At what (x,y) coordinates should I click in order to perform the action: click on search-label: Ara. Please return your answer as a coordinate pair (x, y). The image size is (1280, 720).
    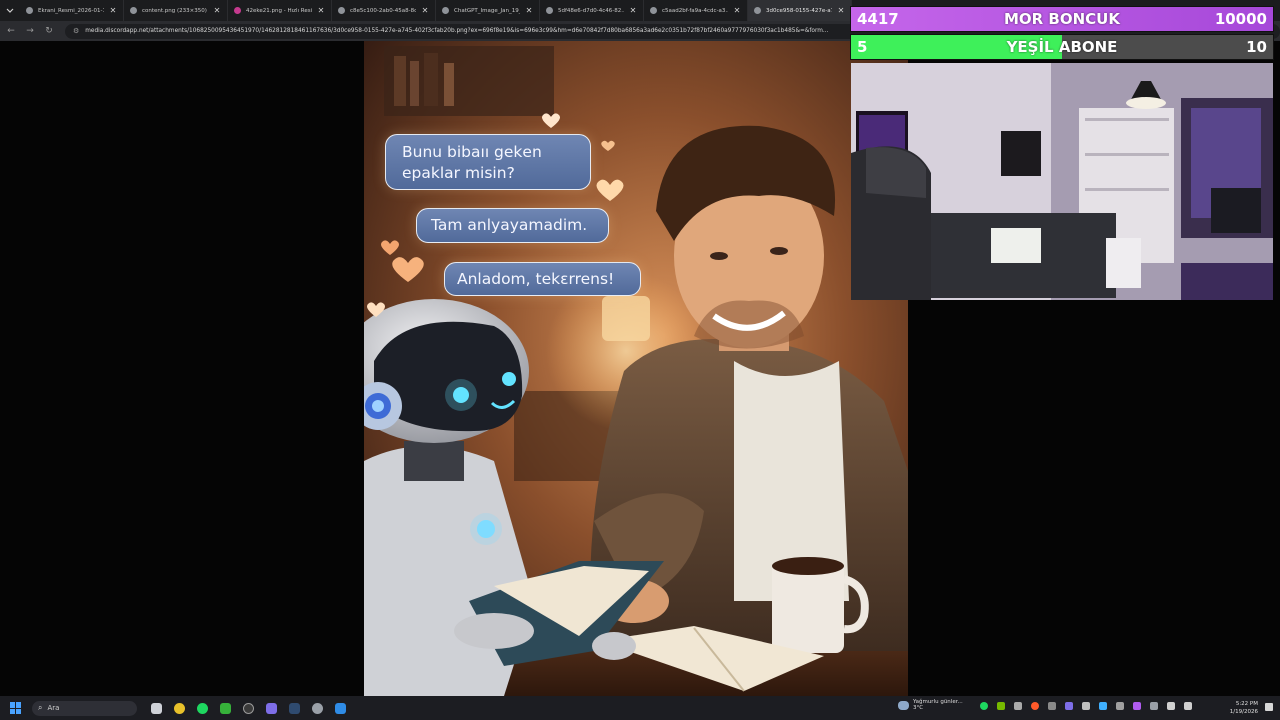
    Looking at the image, I should click on (53, 708).